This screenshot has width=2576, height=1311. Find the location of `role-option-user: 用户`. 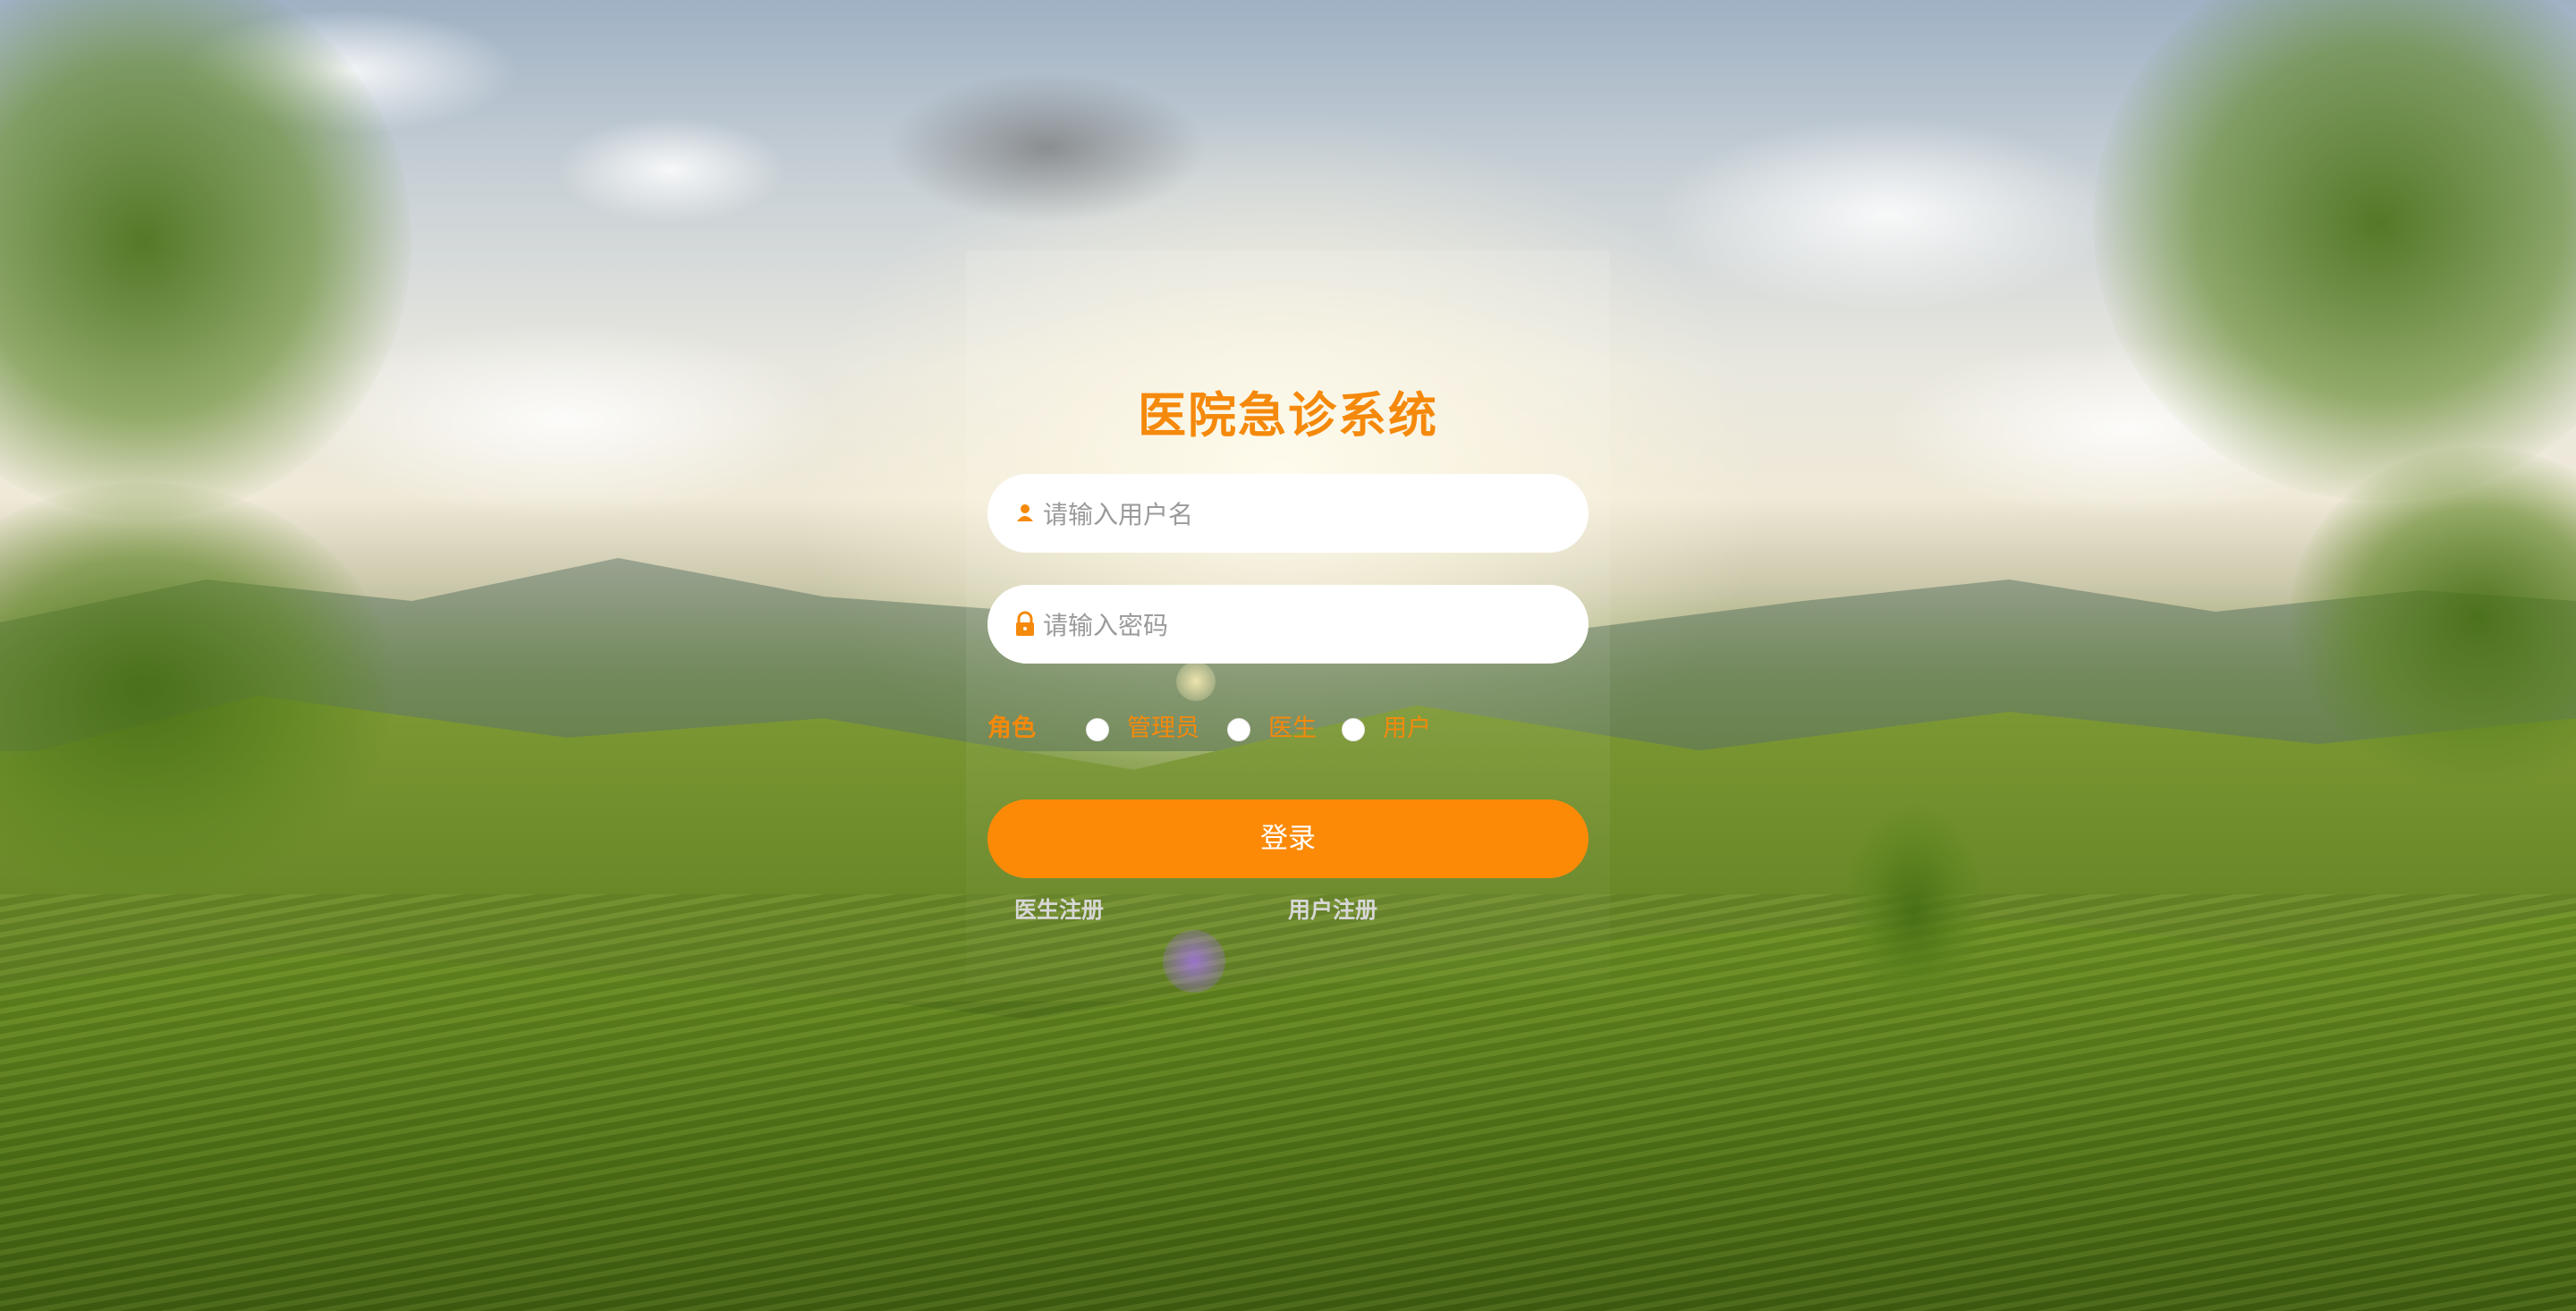

role-option-user: 用户 is located at coordinates (1407, 729).